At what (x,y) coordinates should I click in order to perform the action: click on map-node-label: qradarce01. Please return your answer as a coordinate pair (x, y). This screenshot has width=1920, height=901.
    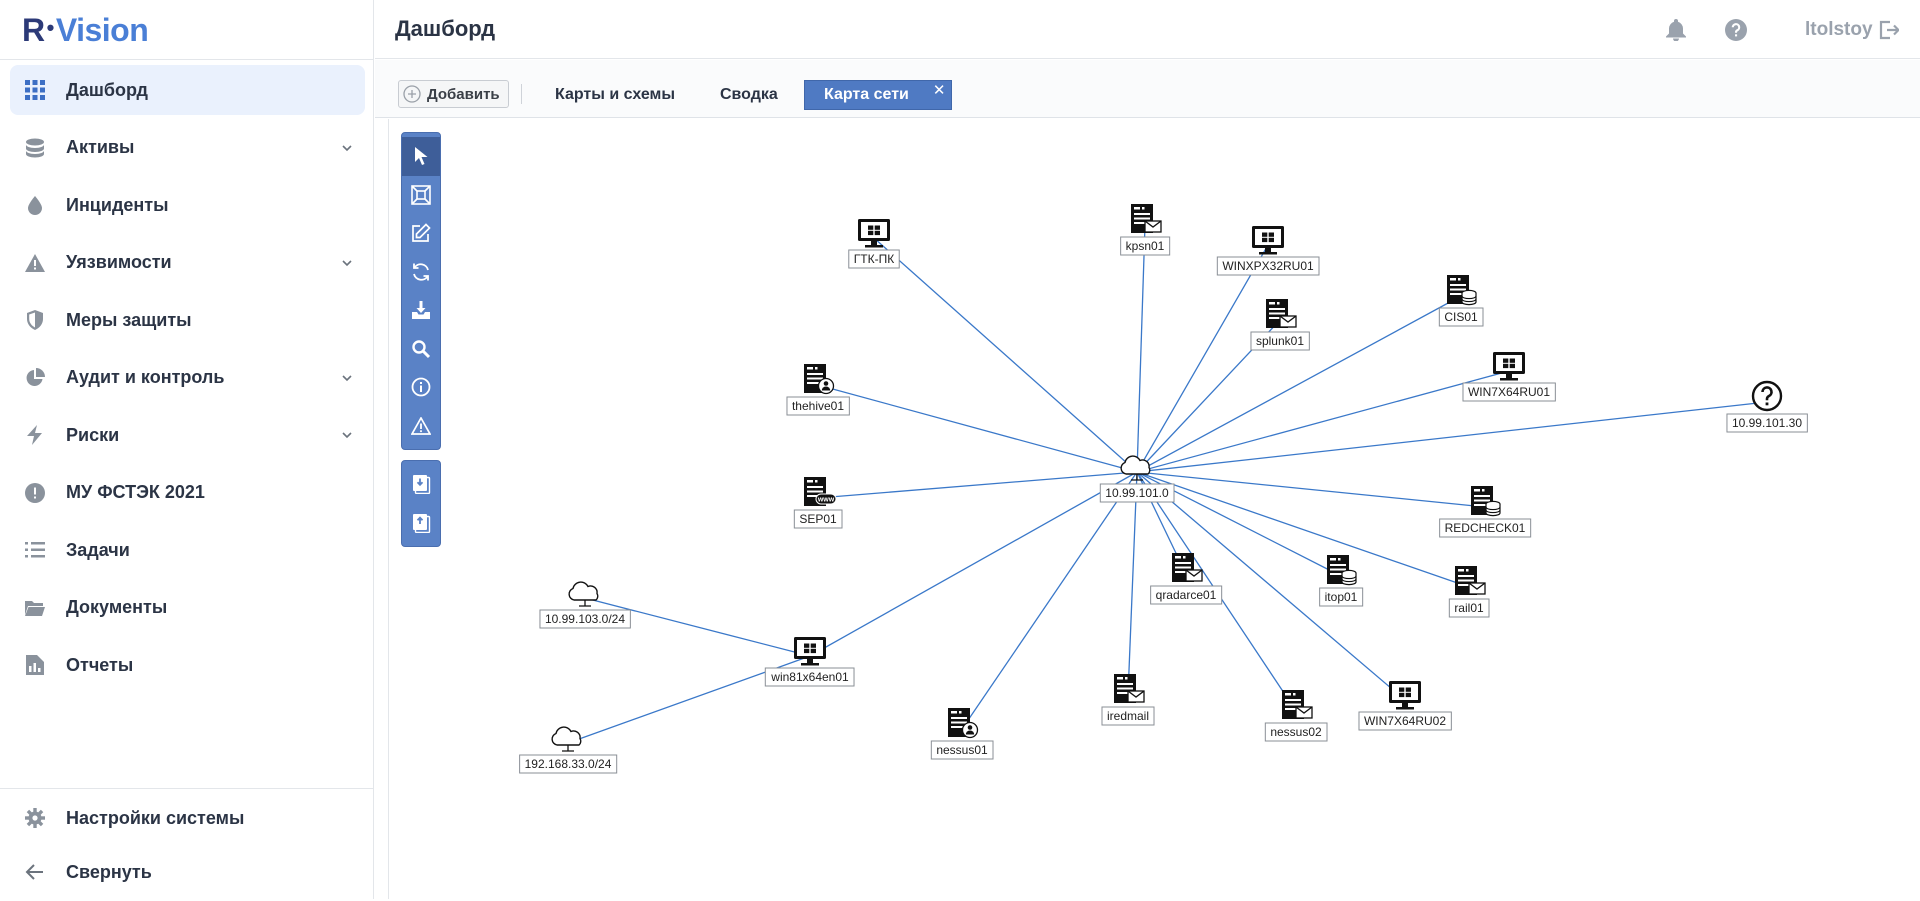
    Looking at the image, I should click on (1186, 595).